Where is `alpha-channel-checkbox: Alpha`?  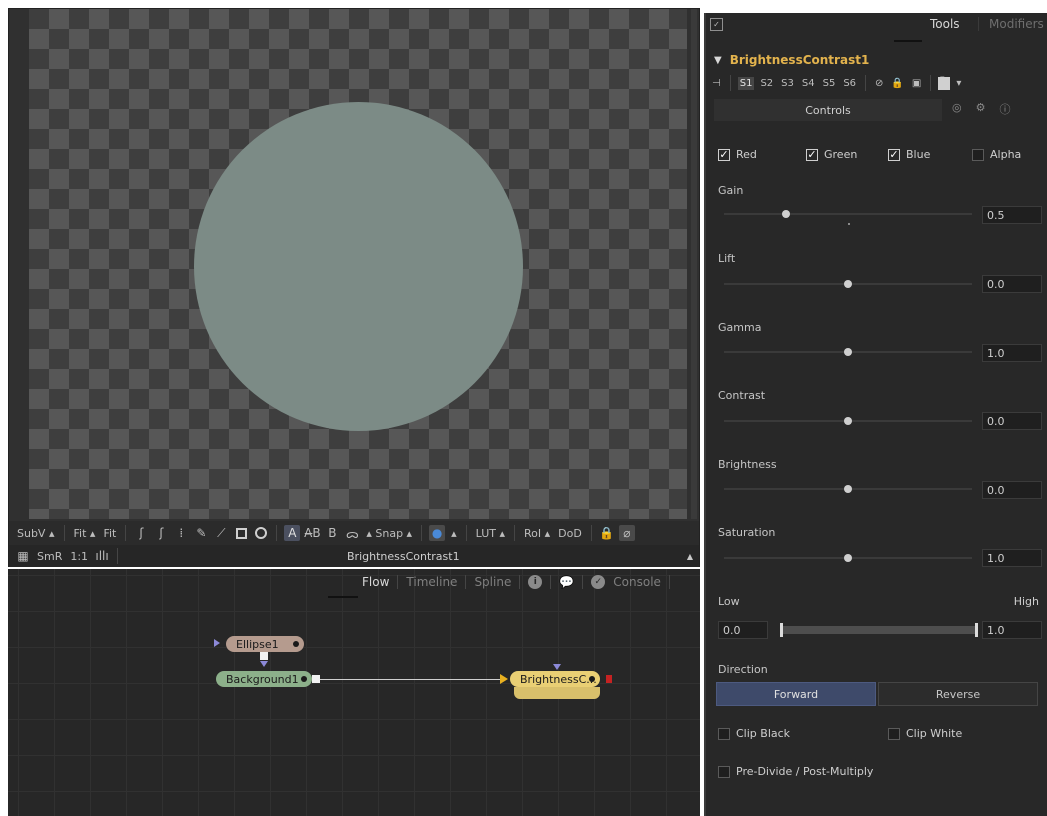 alpha-channel-checkbox: Alpha is located at coordinates (996, 154).